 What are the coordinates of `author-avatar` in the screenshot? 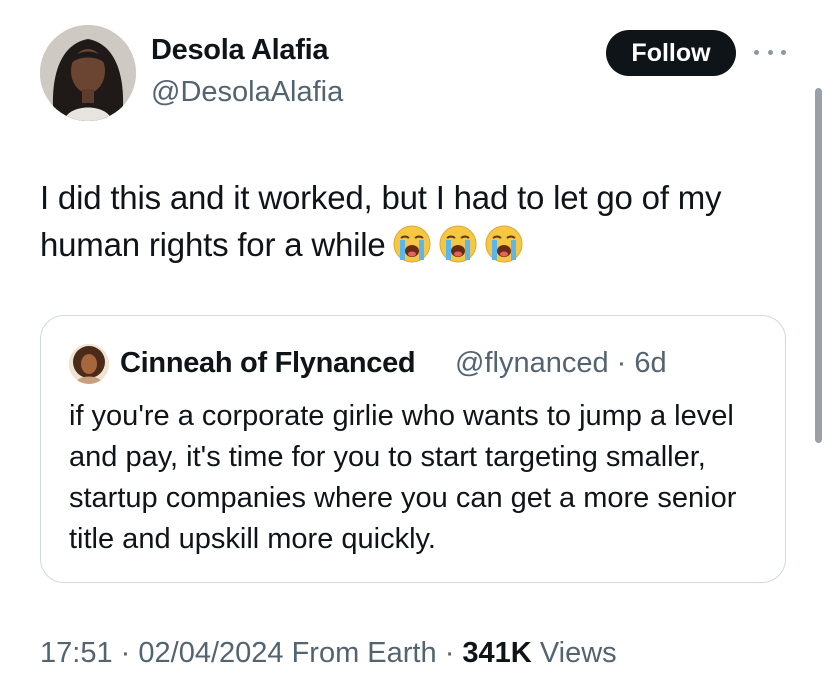 It's located at (88, 73).